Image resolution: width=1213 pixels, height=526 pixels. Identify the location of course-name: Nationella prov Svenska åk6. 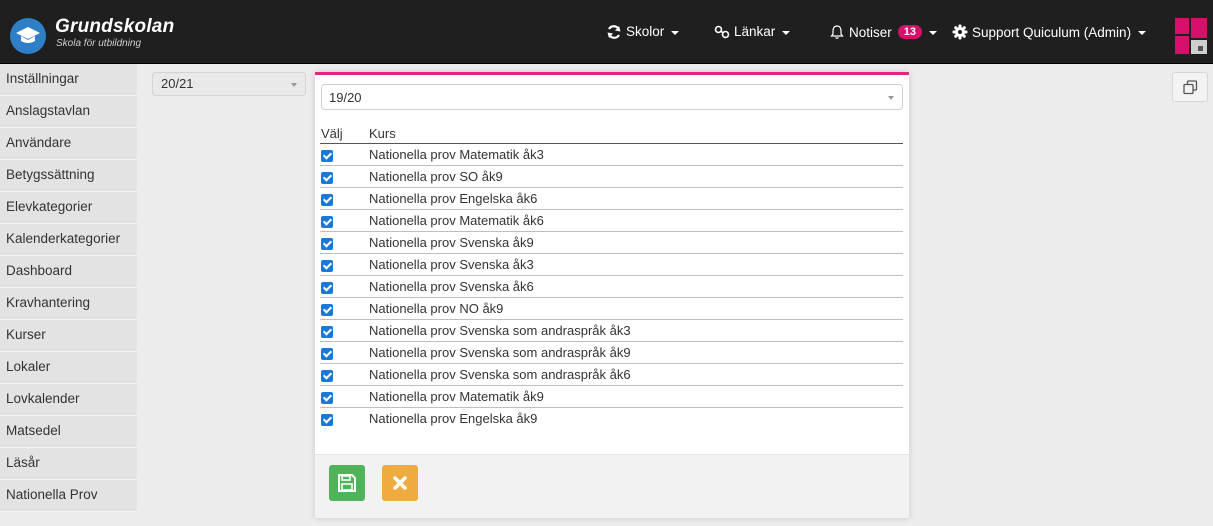
(636, 286).